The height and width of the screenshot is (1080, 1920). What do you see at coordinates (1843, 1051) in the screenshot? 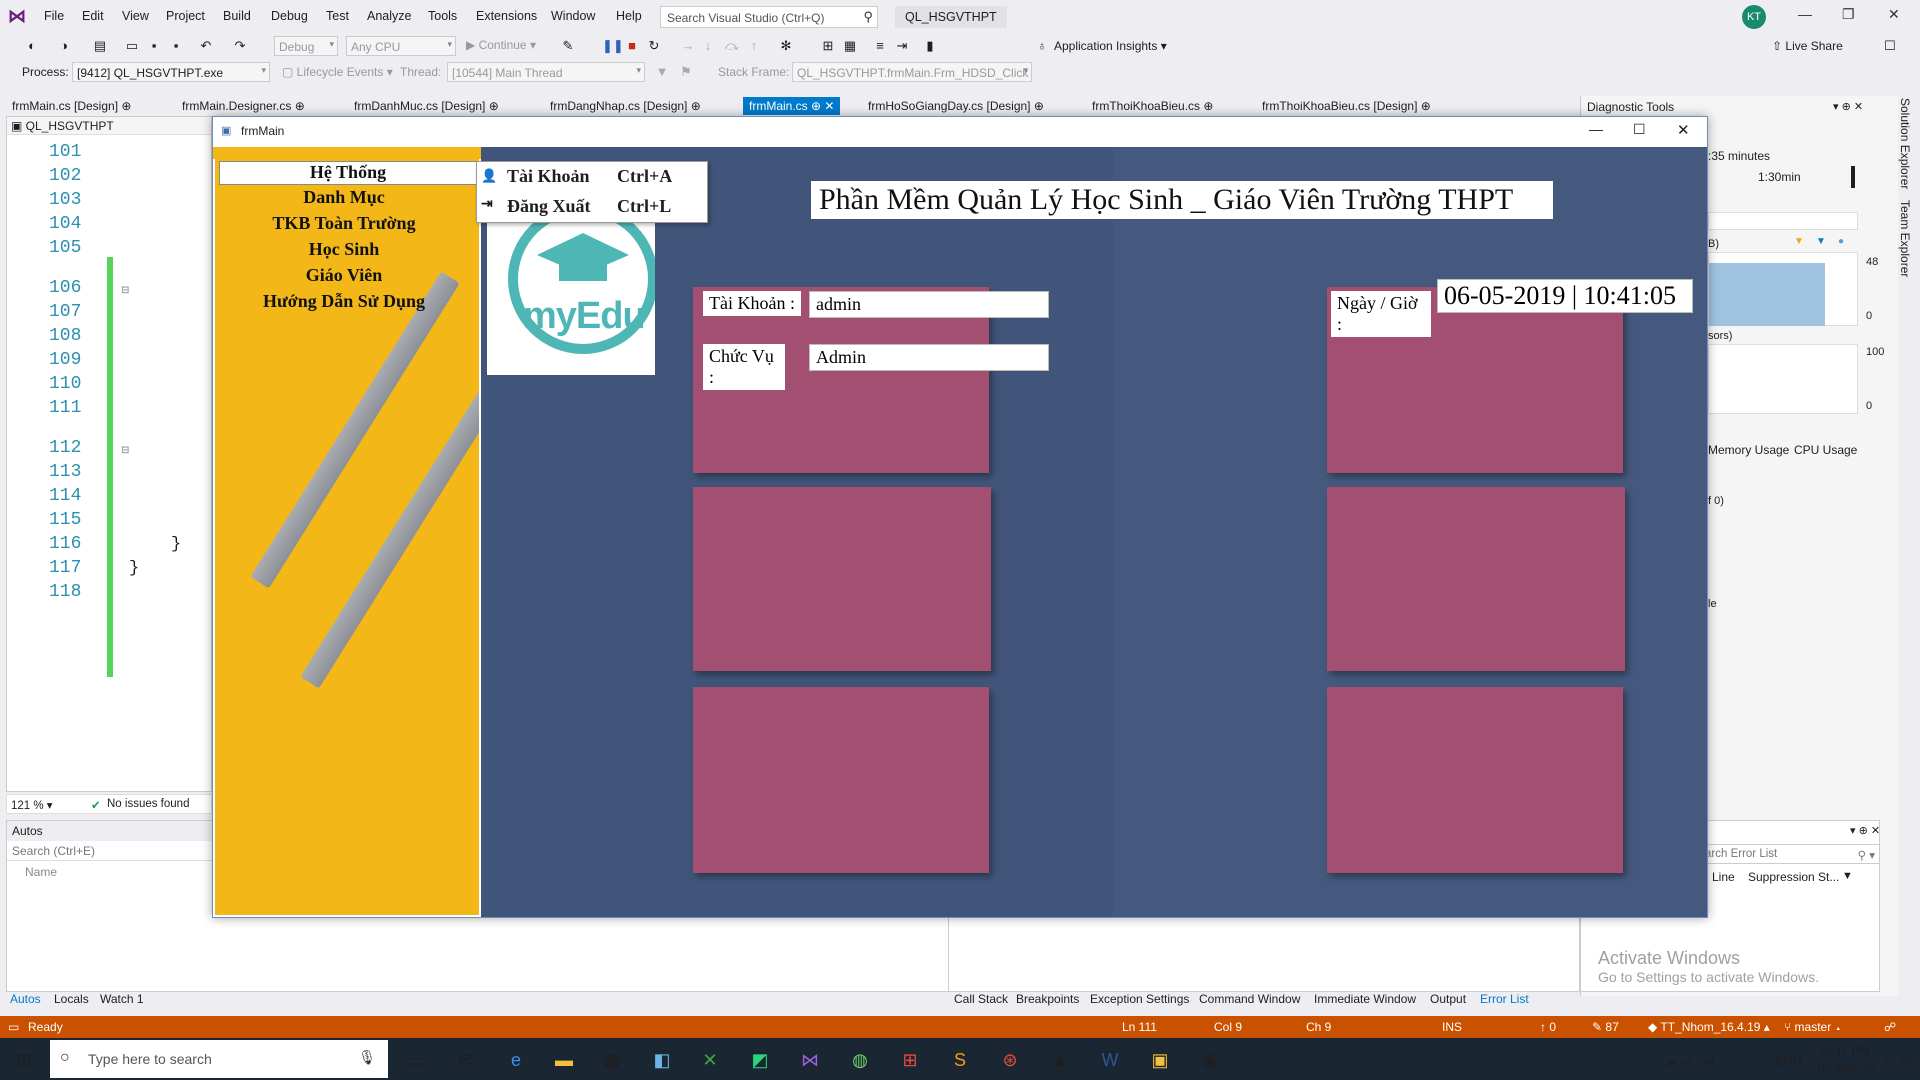
I see `clock-time: 10:41 PM` at bounding box center [1843, 1051].